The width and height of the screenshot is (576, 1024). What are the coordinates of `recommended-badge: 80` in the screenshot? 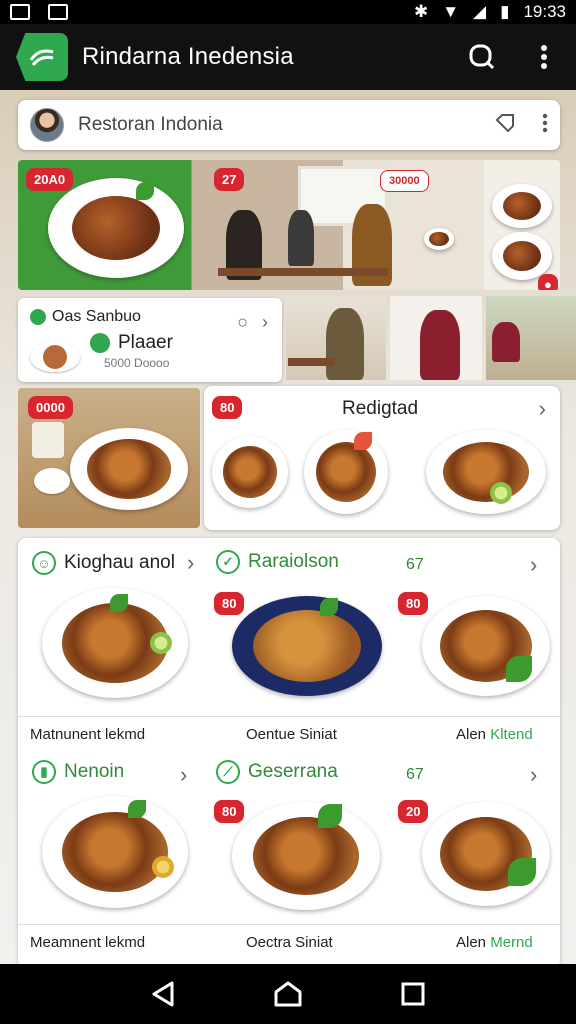 It's located at (227, 407).